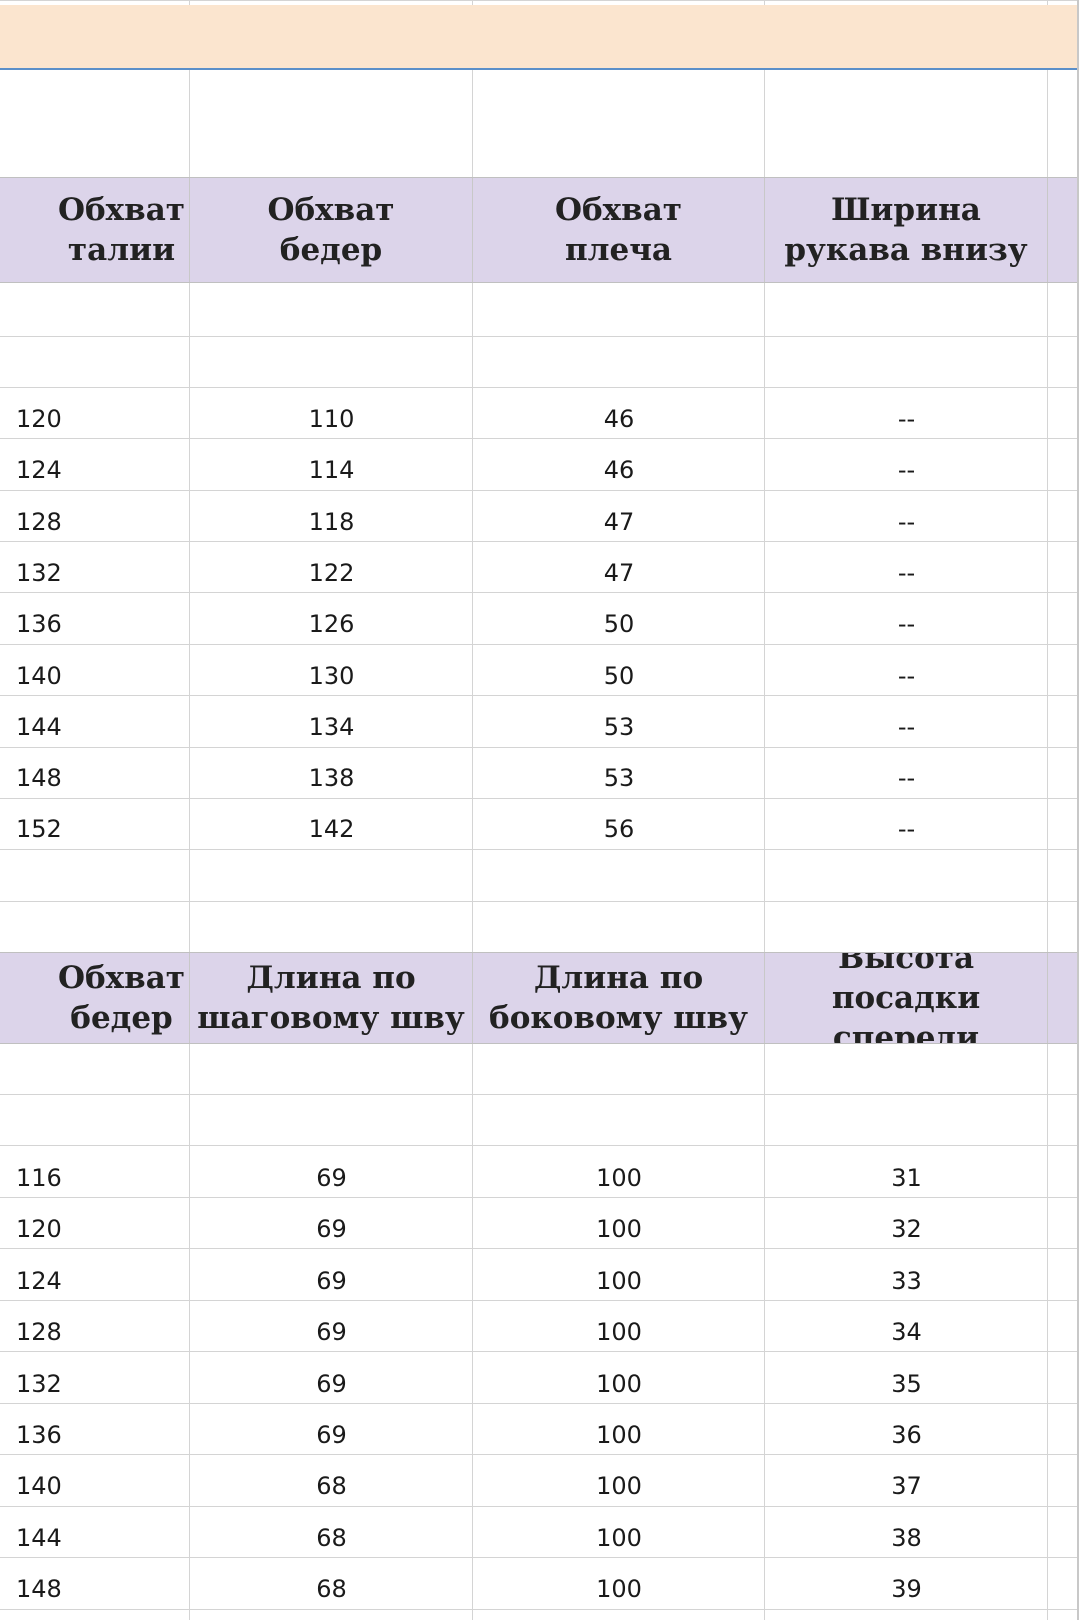 The image size is (1079, 1620). Describe the element at coordinates (539, 469) in the screenshot. I see `table-row: 124 114 46 --` at that location.